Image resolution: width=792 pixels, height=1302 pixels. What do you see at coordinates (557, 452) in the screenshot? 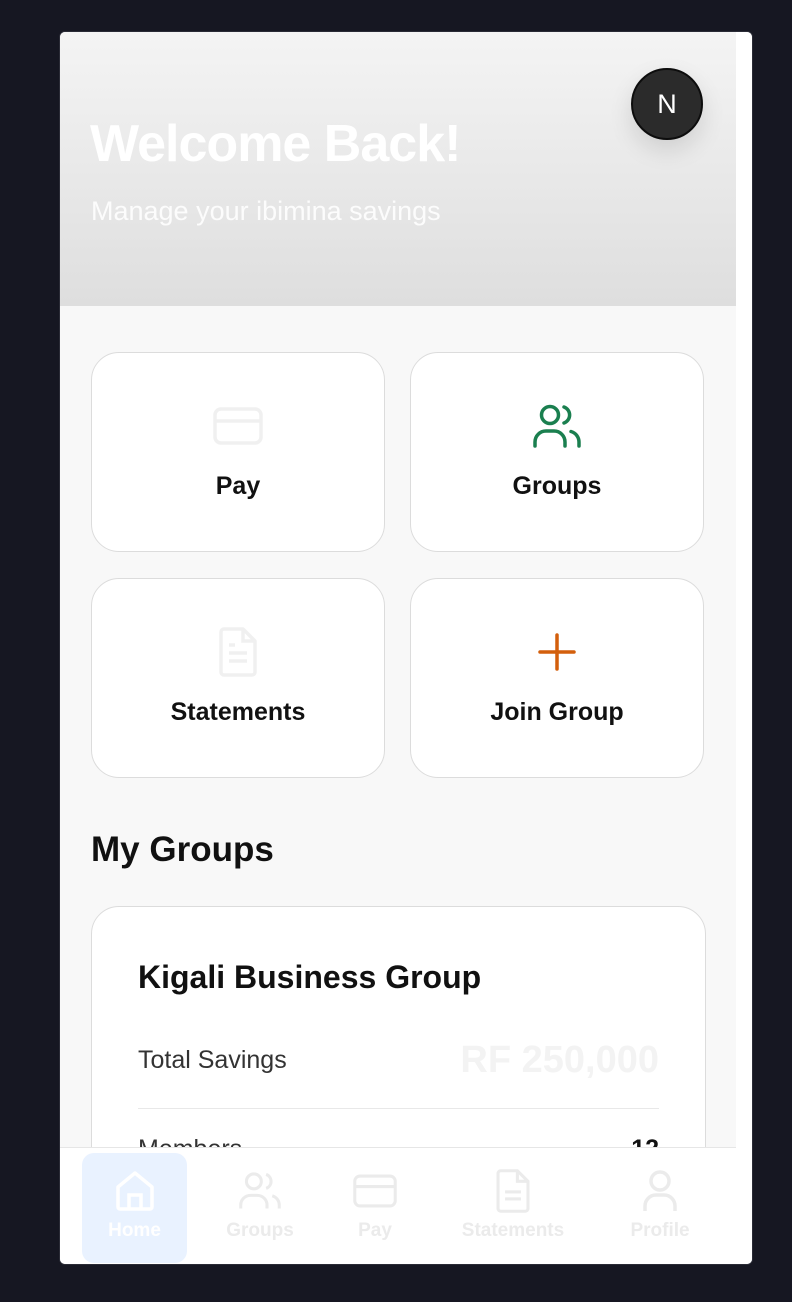
I see `groups-action-button: Groups` at bounding box center [557, 452].